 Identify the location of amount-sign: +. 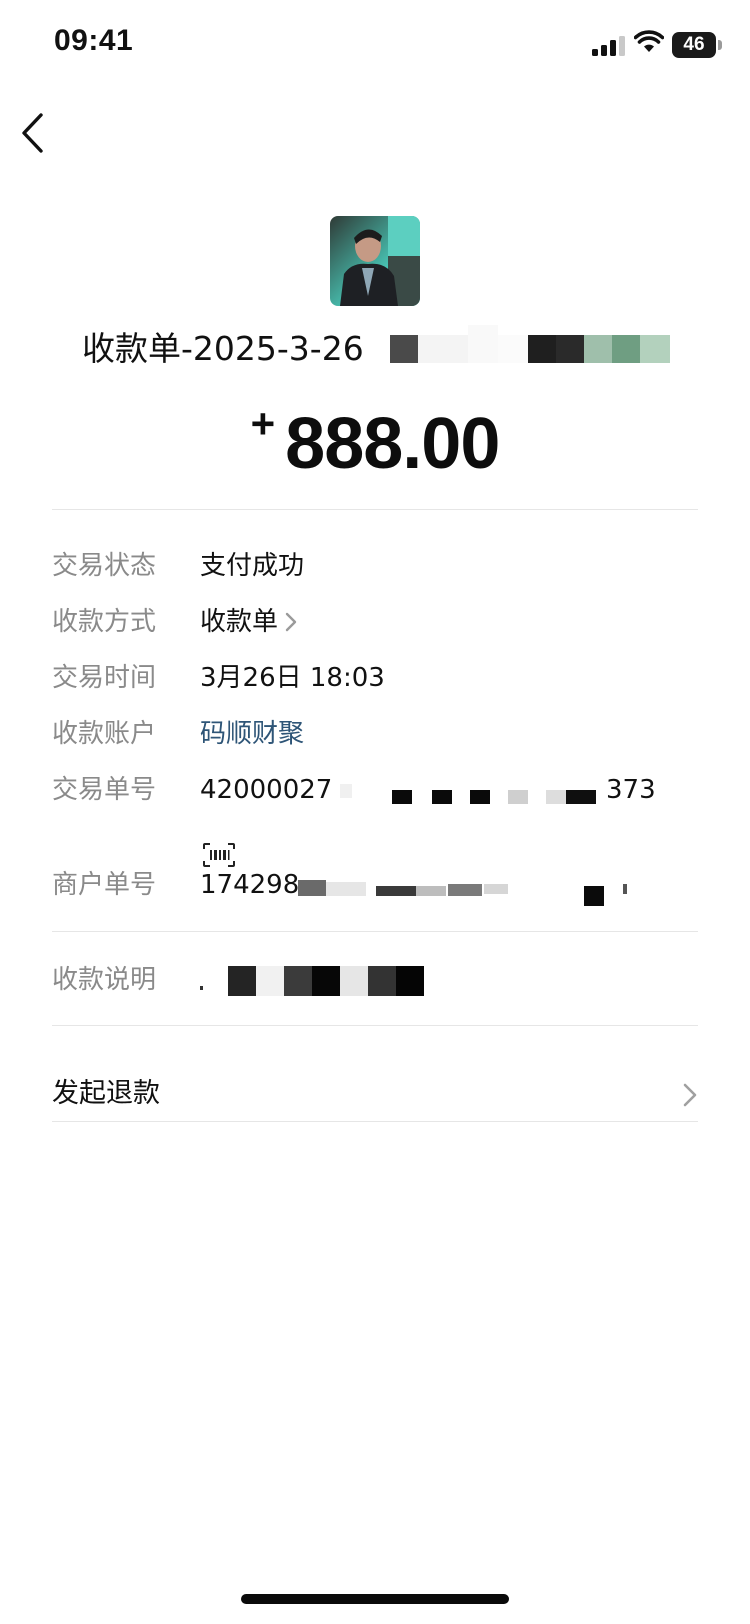
(263, 423).